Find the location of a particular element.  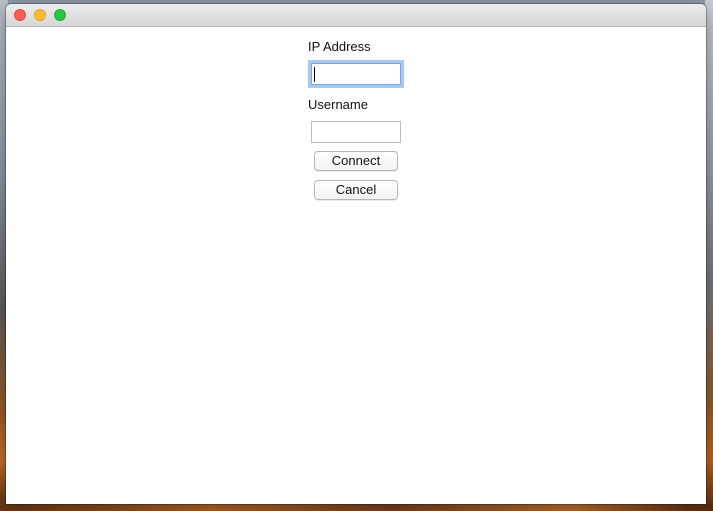

username-label: Username is located at coordinates (338, 104).